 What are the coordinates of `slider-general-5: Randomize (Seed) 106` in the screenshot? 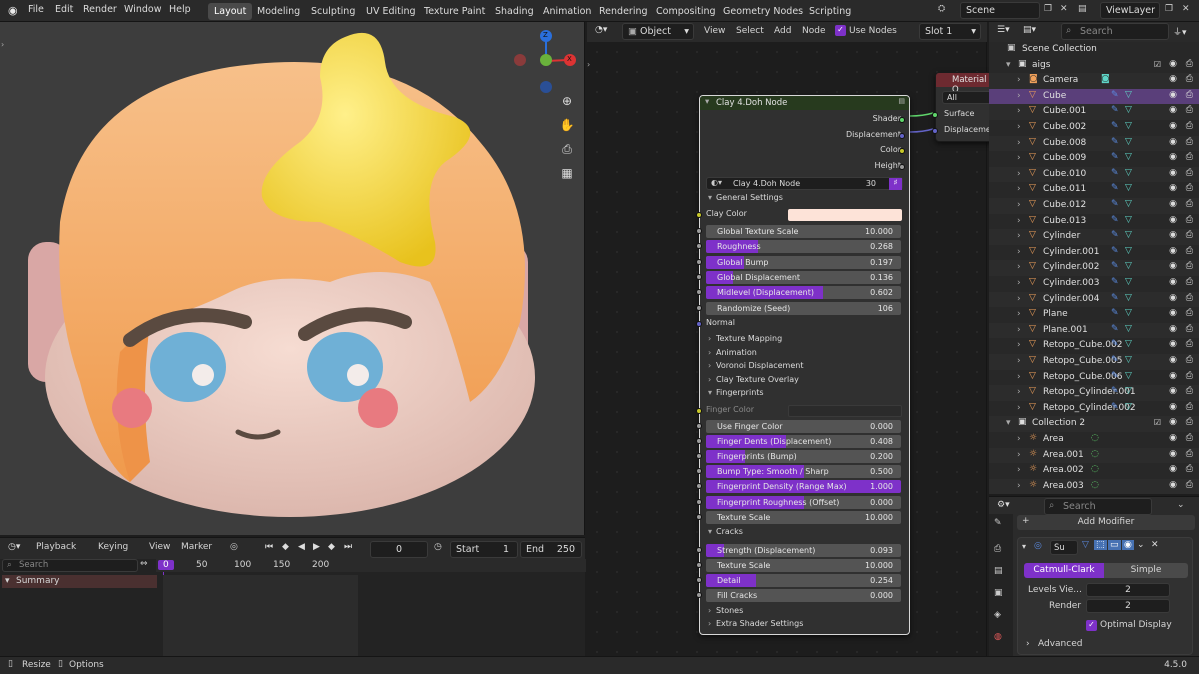 It's located at (803, 308).